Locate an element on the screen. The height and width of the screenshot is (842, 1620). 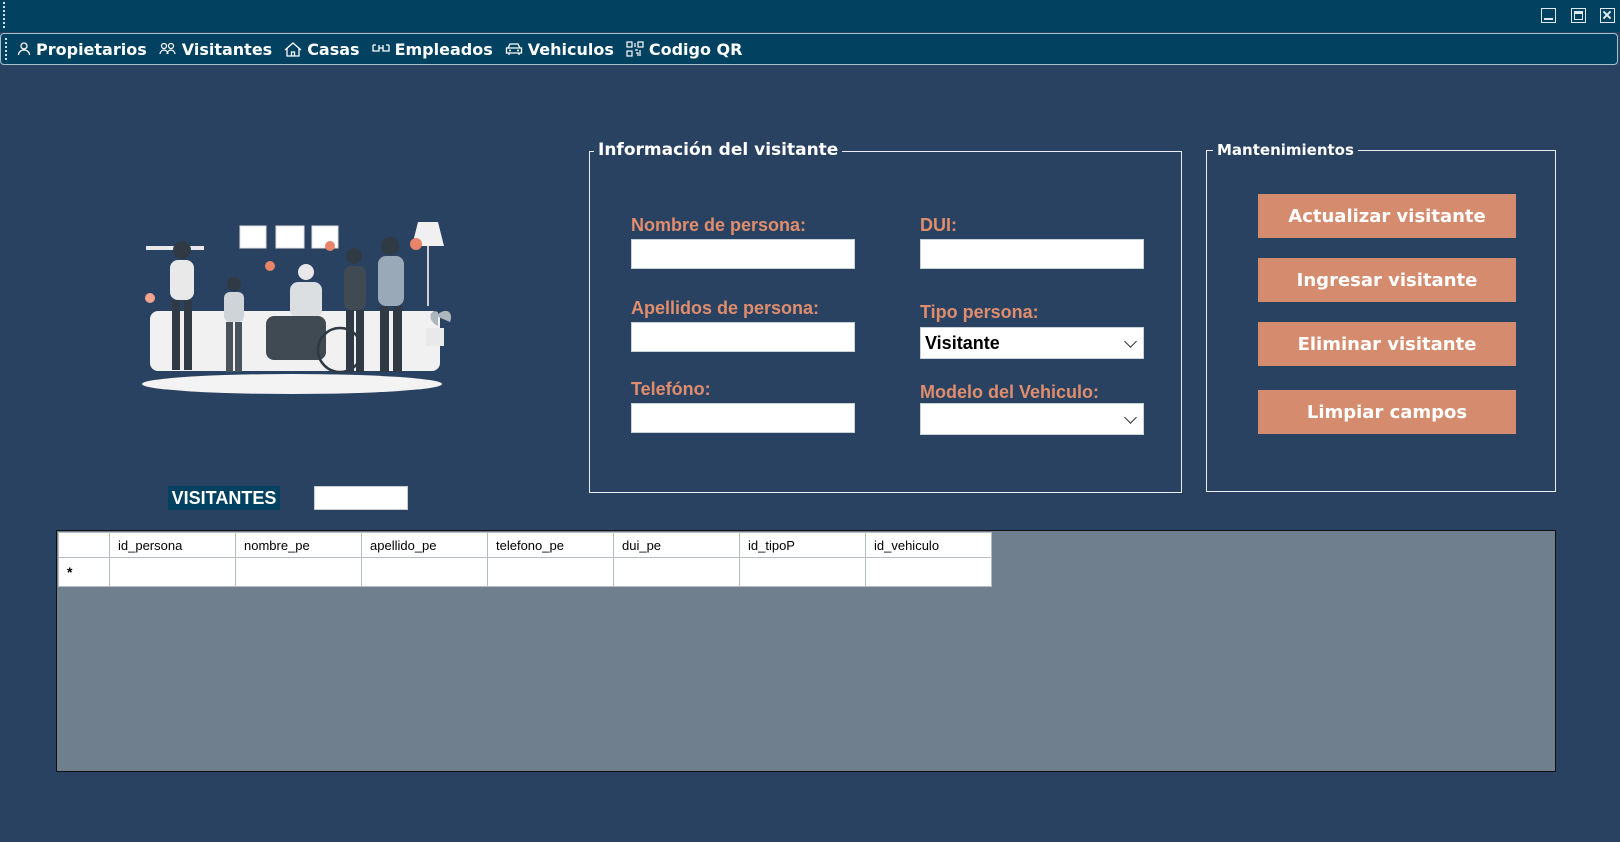
menu-item-casas: Casas is located at coordinates (322, 49).